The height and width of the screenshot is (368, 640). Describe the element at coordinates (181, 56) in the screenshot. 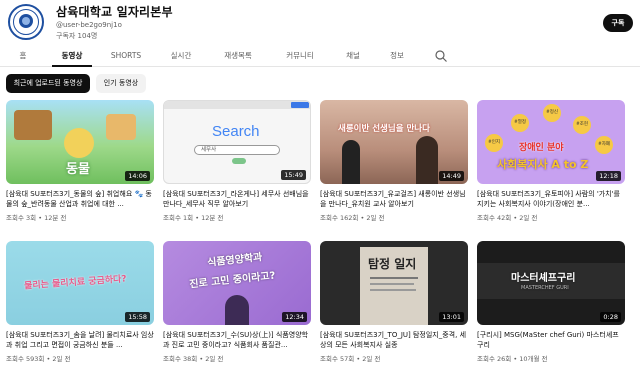

I see `tab-live: 실시간` at that location.